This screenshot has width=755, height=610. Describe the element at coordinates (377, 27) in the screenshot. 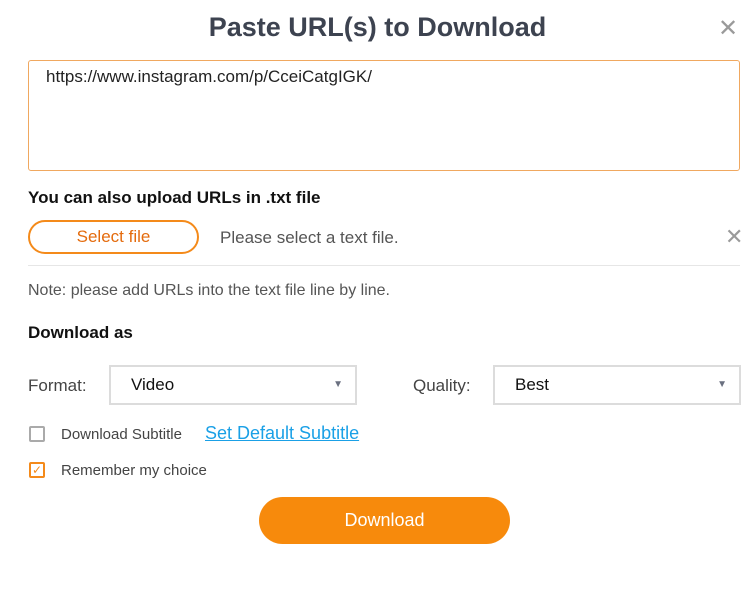

I see `dialog-title: Paste URL(s) to Download` at that location.